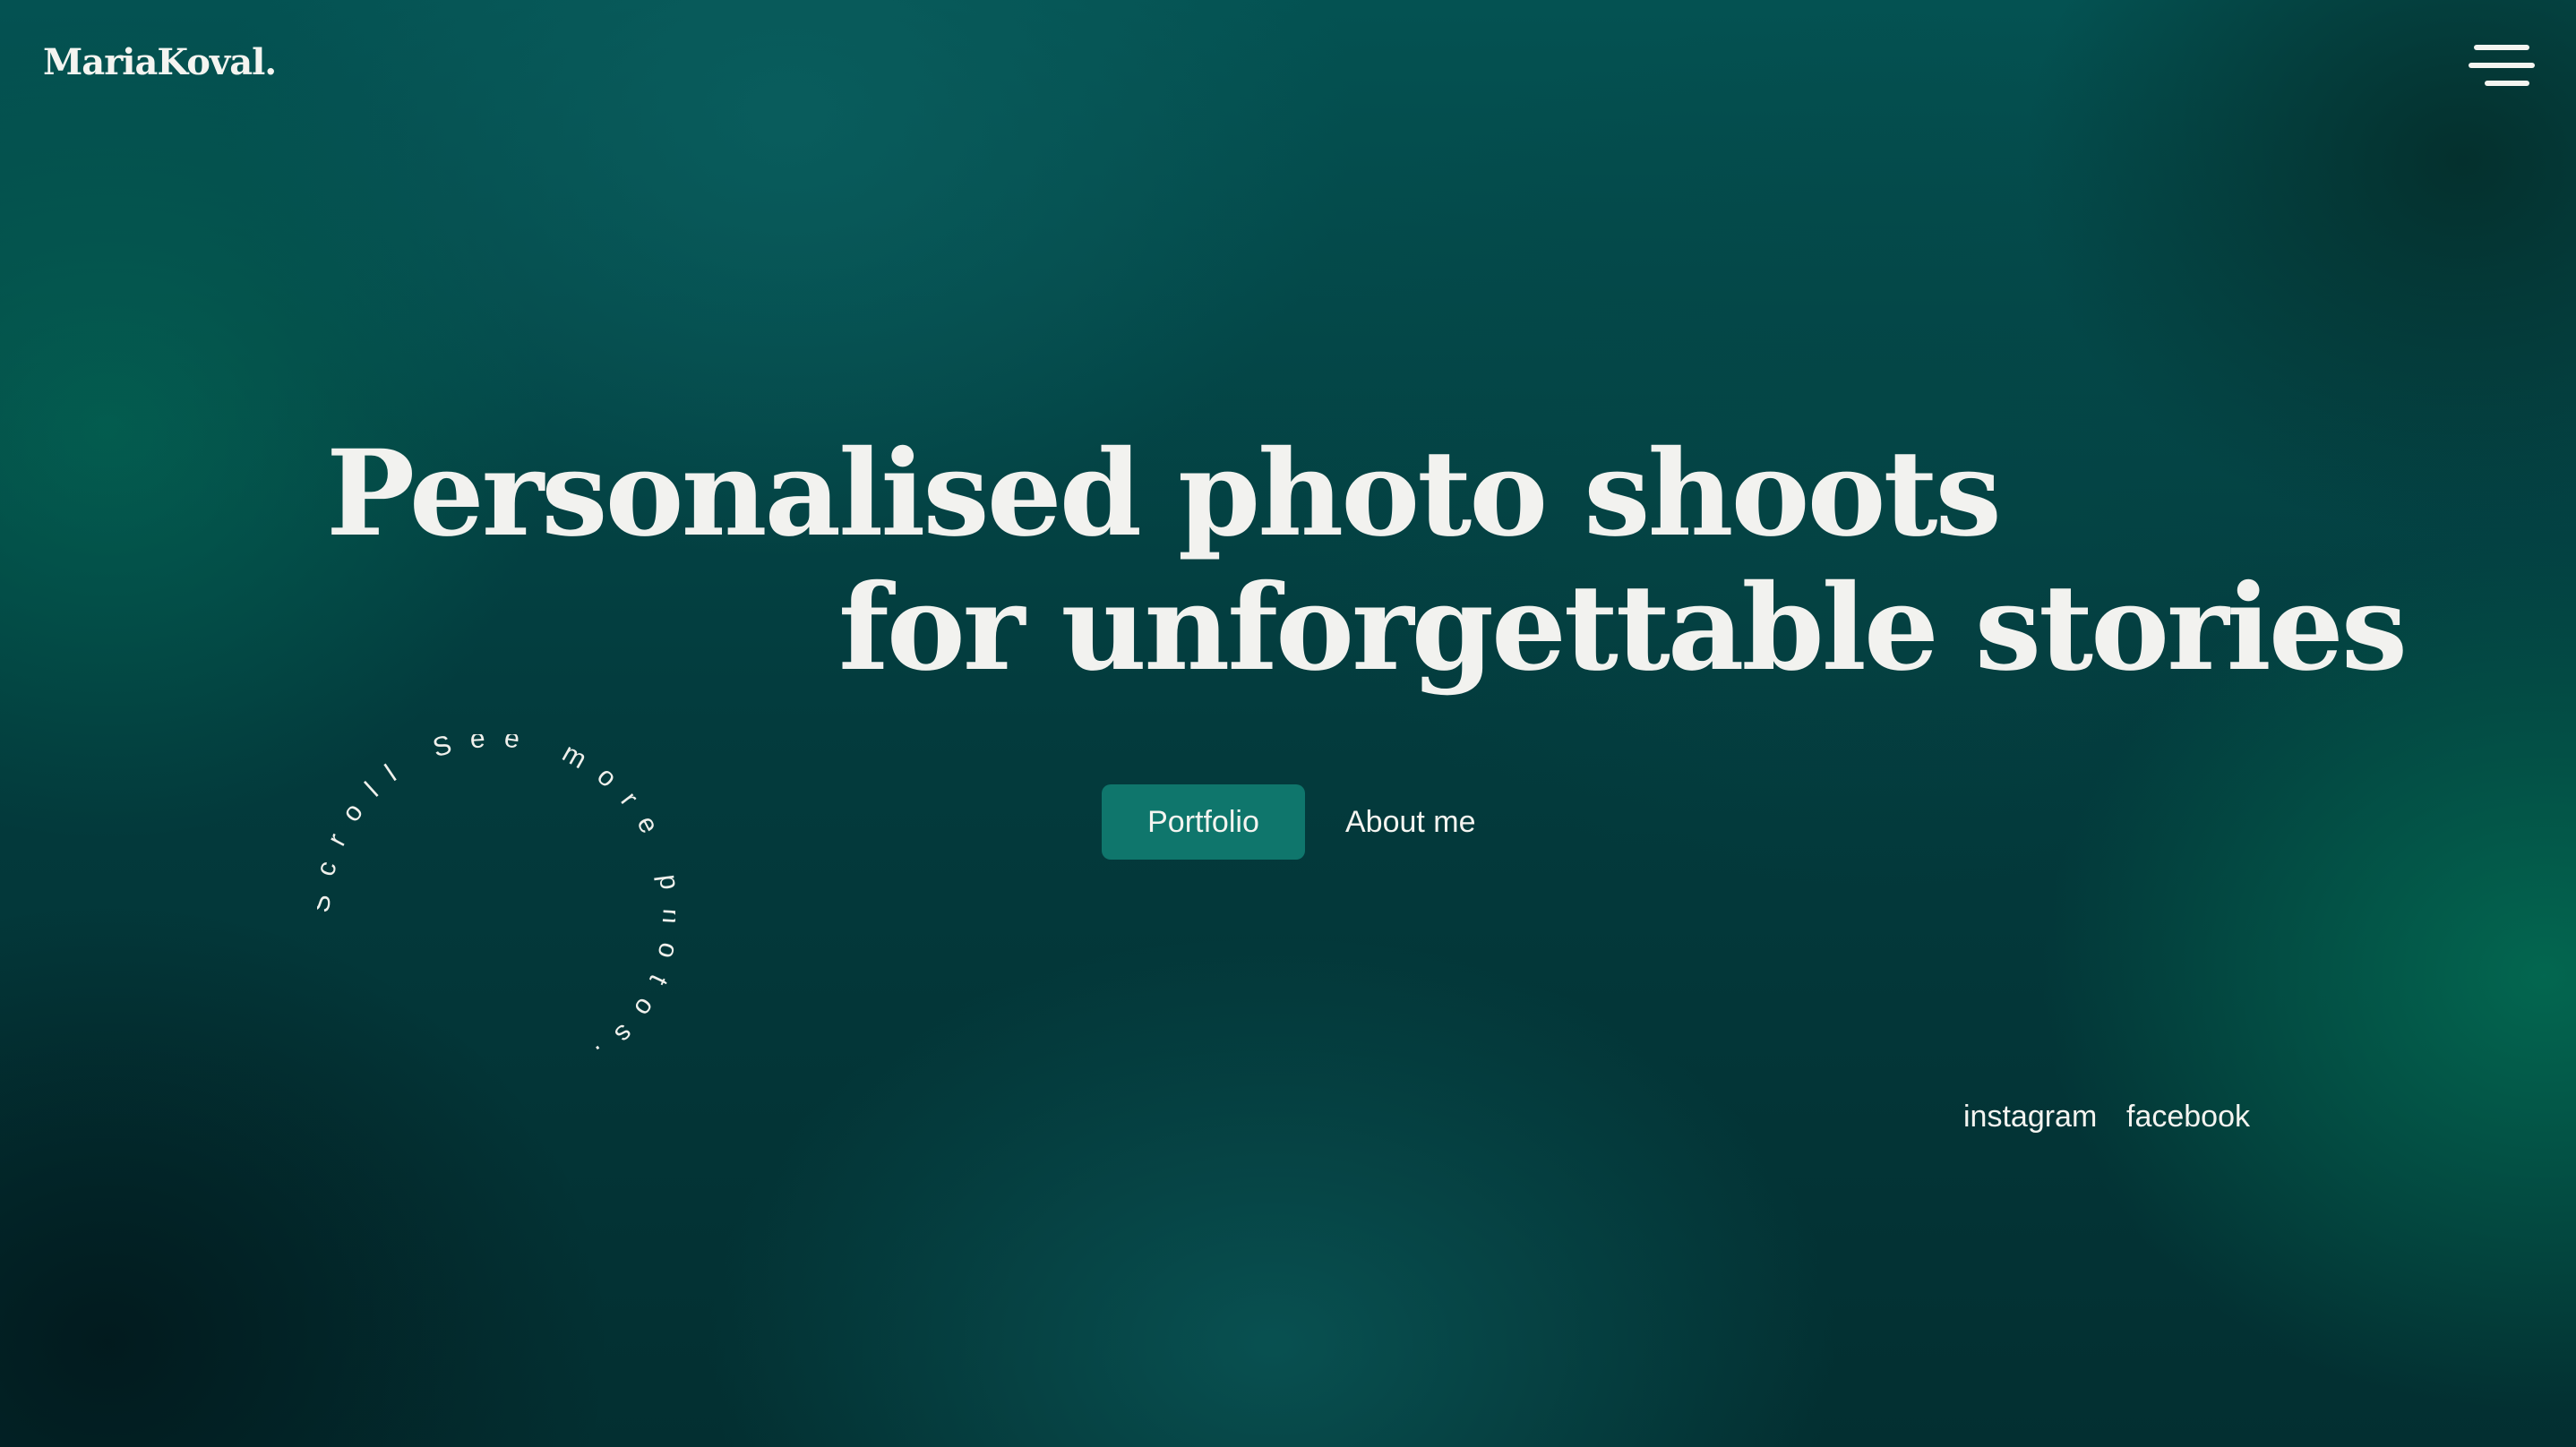  I want to click on hamburger-menu-icon, so click(2504, 65).